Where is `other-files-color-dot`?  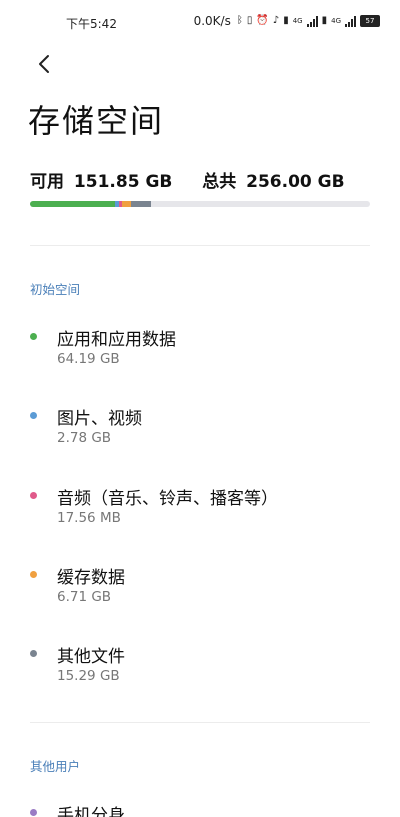 other-files-color-dot is located at coordinates (33, 653).